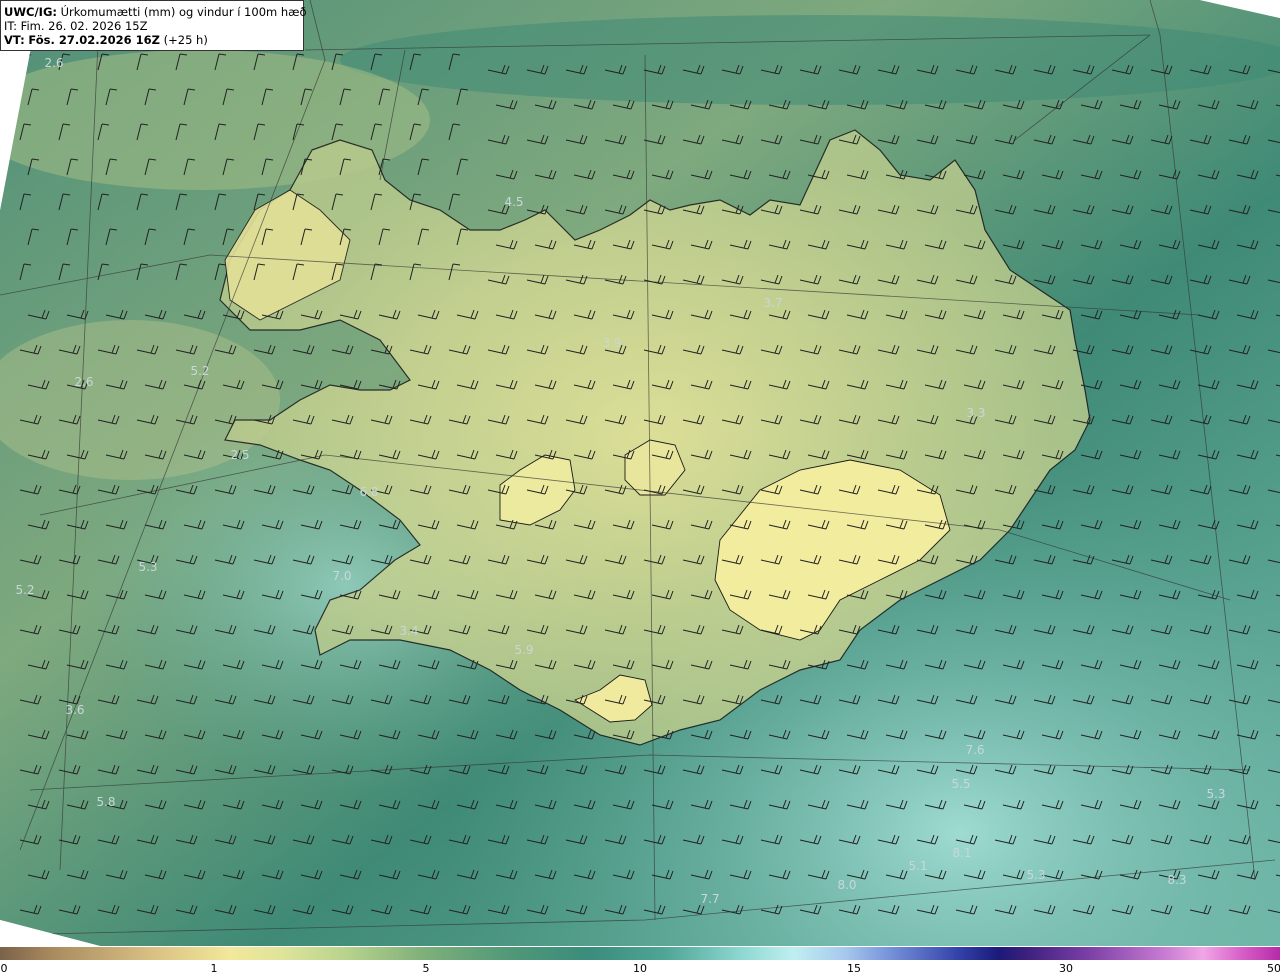  What do you see at coordinates (710, 899) in the screenshot?
I see `precip-value-label: 7.7` at bounding box center [710, 899].